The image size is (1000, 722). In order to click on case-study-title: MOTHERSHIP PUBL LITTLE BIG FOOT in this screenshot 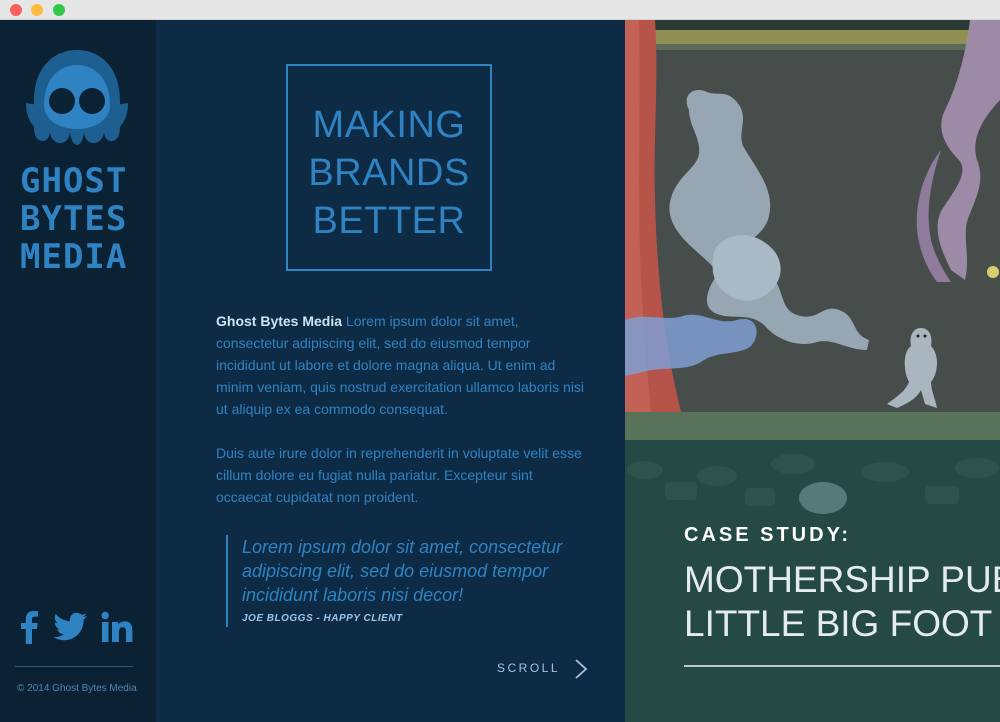, I will do `click(842, 602)`.